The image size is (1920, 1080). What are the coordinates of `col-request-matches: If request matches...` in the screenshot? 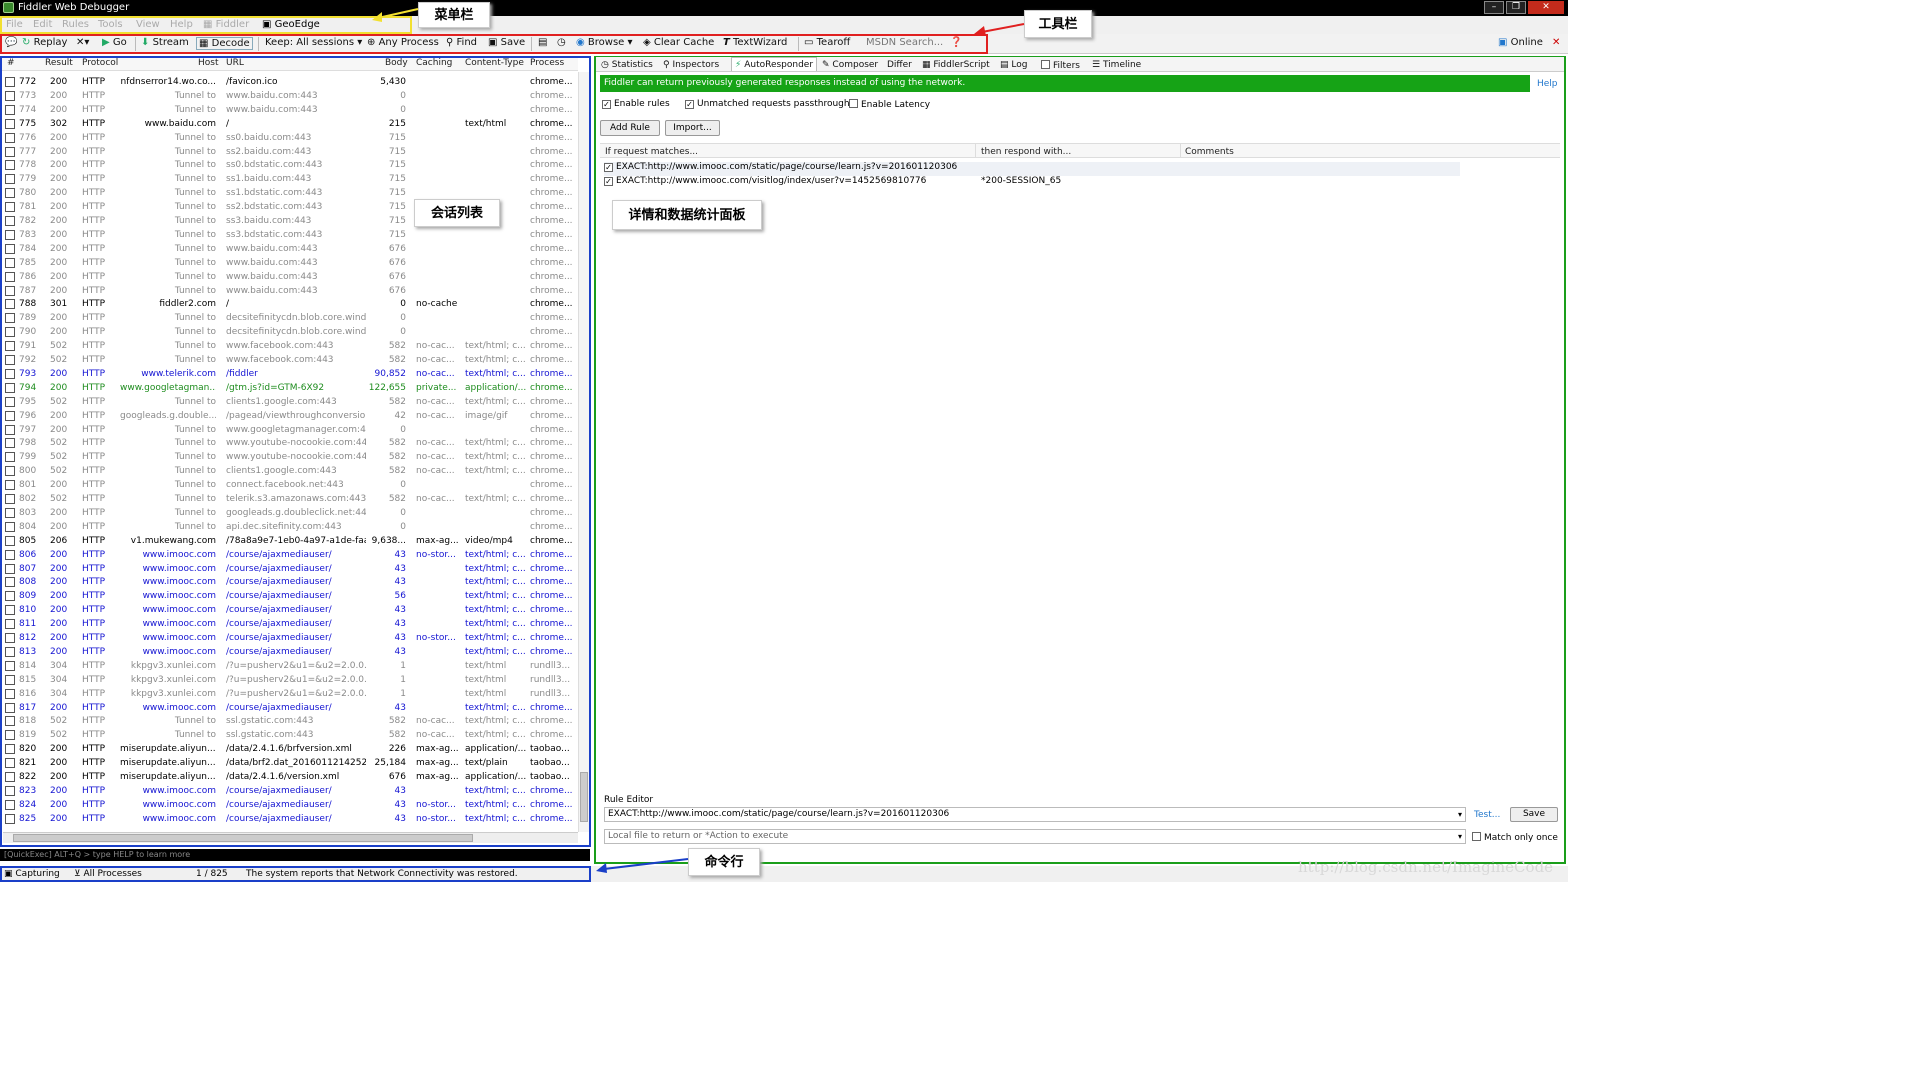 It's located at (651, 154).